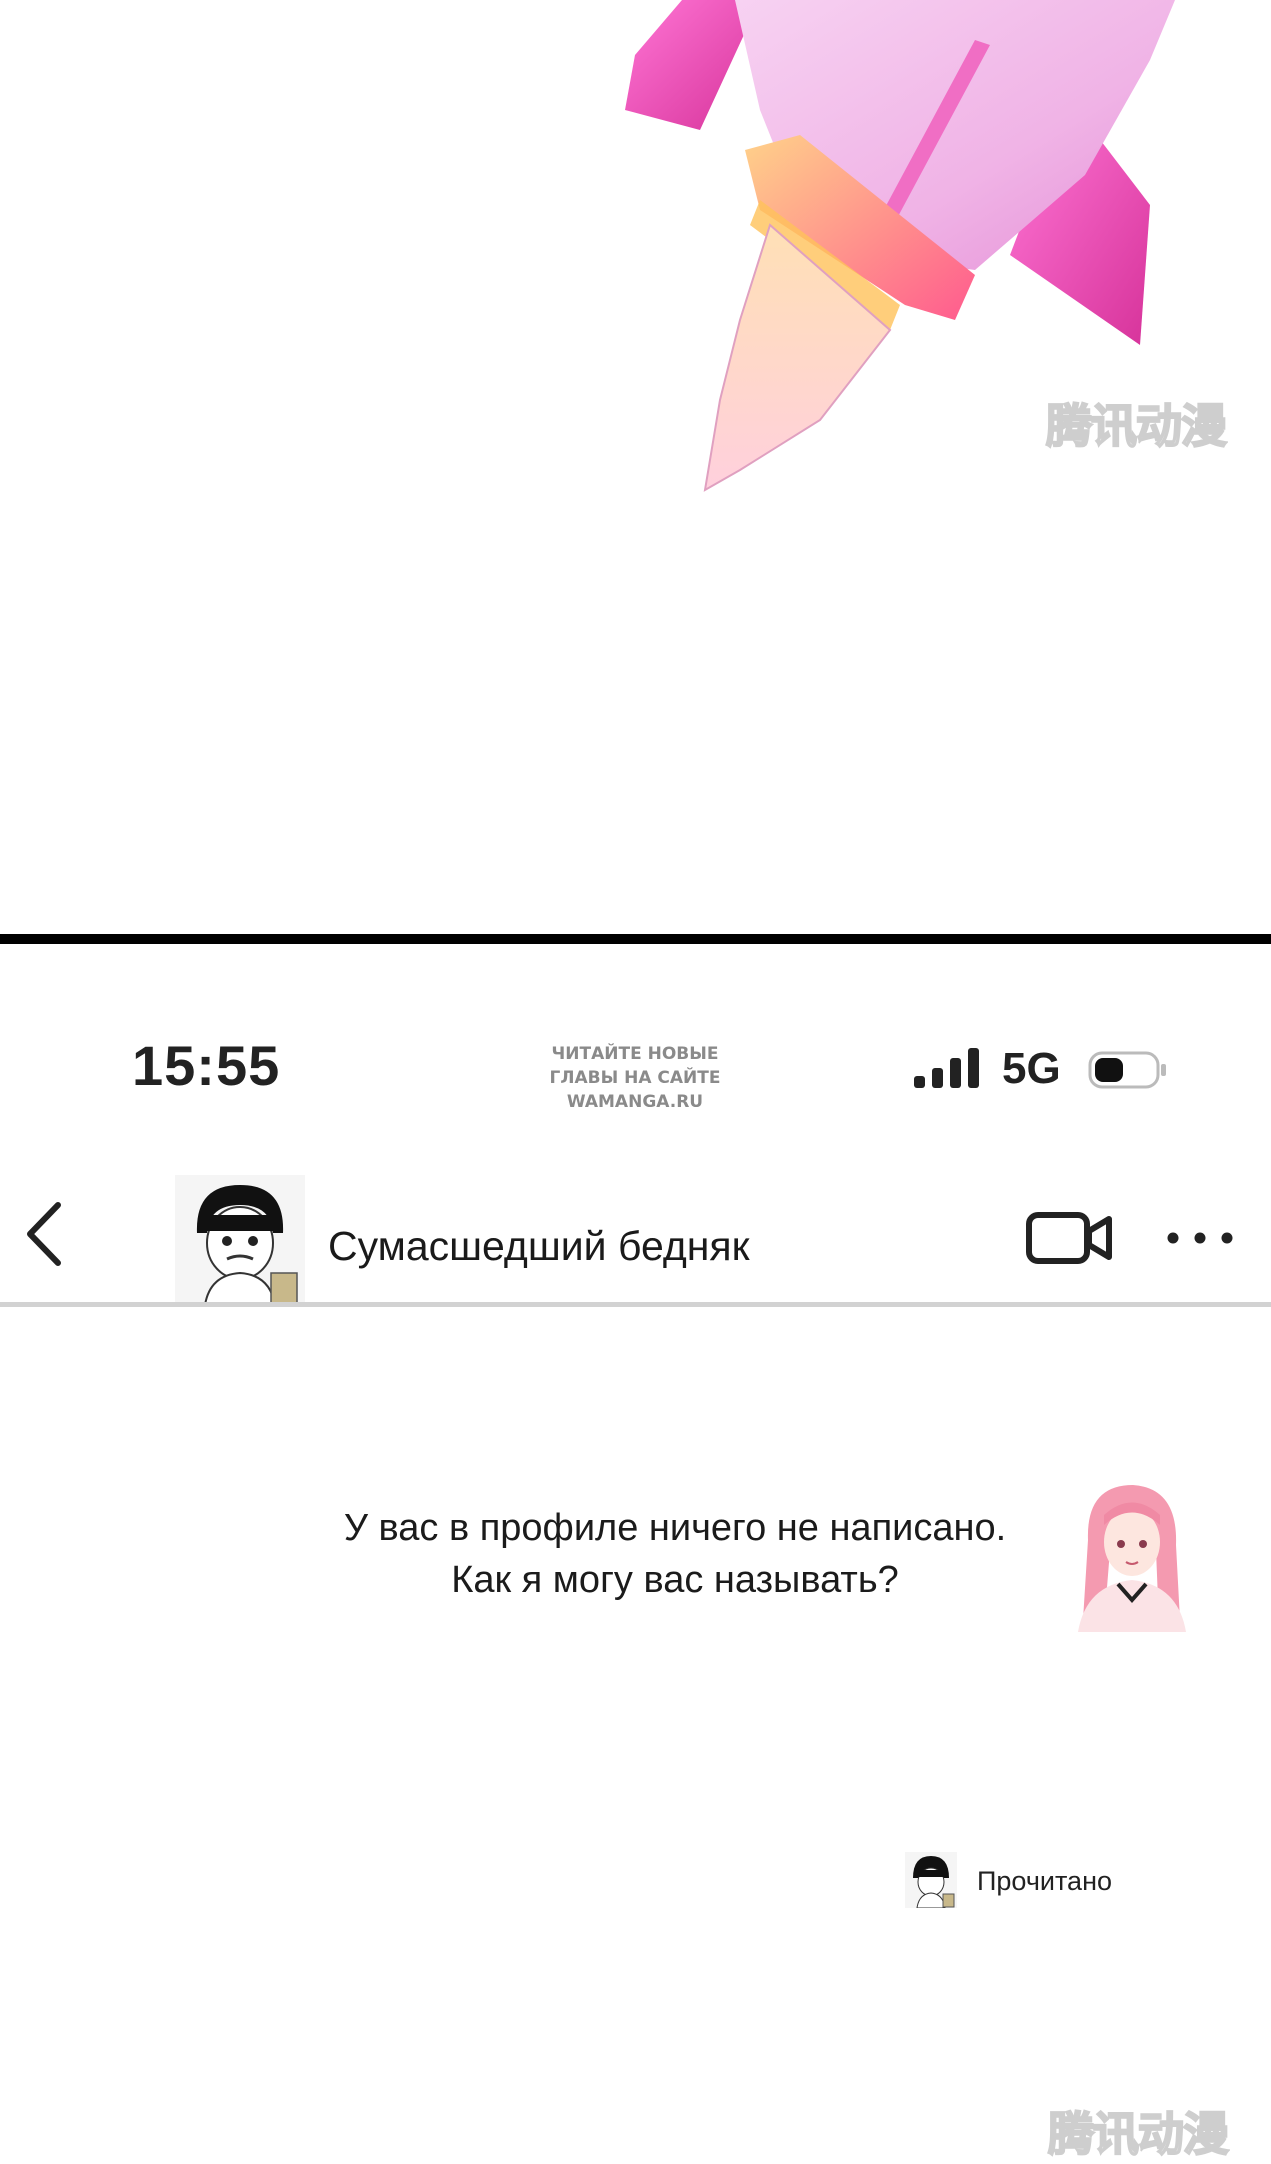  Describe the element at coordinates (946, 1068) in the screenshot. I see `signal-bars-icon` at that location.